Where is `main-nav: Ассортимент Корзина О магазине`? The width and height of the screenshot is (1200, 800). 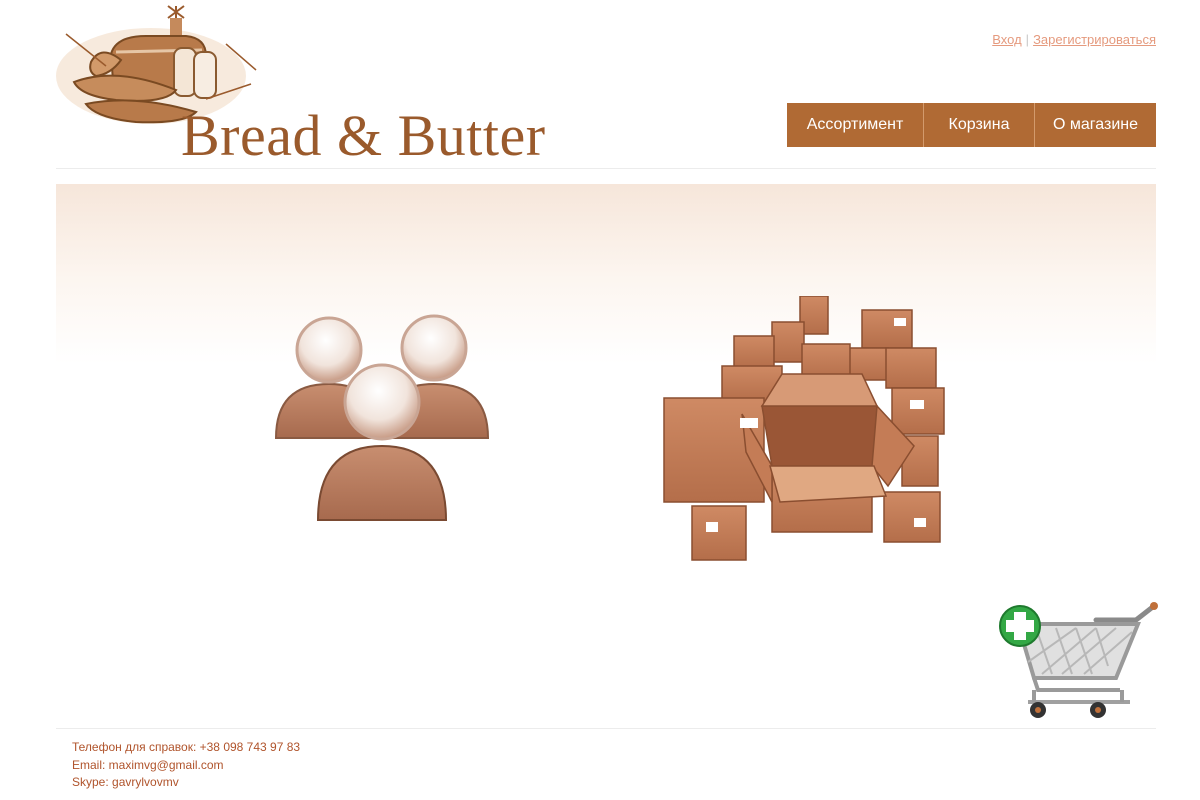
main-nav: Ассортимент Корзина О магазине is located at coordinates (971, 125).